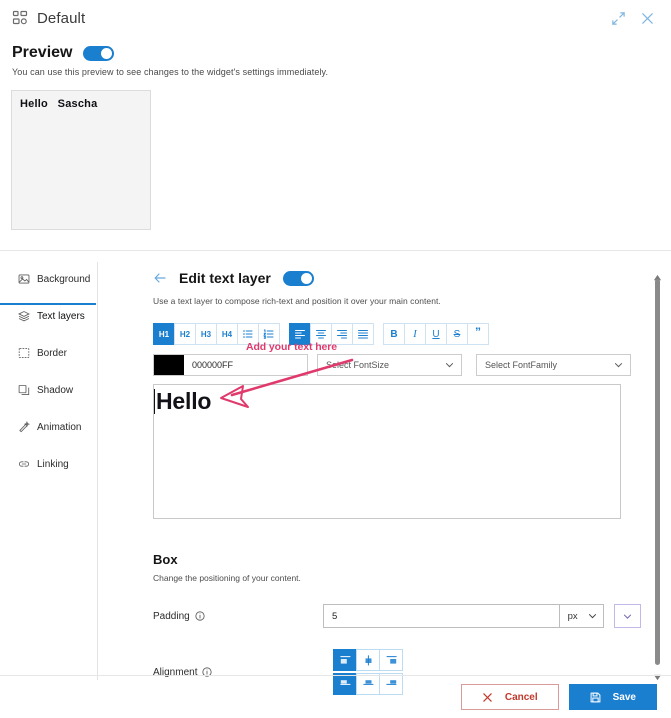 The height and width of the screenshot is (718, 671). I want to click on align-middle-center-icon, so click(368, 684).